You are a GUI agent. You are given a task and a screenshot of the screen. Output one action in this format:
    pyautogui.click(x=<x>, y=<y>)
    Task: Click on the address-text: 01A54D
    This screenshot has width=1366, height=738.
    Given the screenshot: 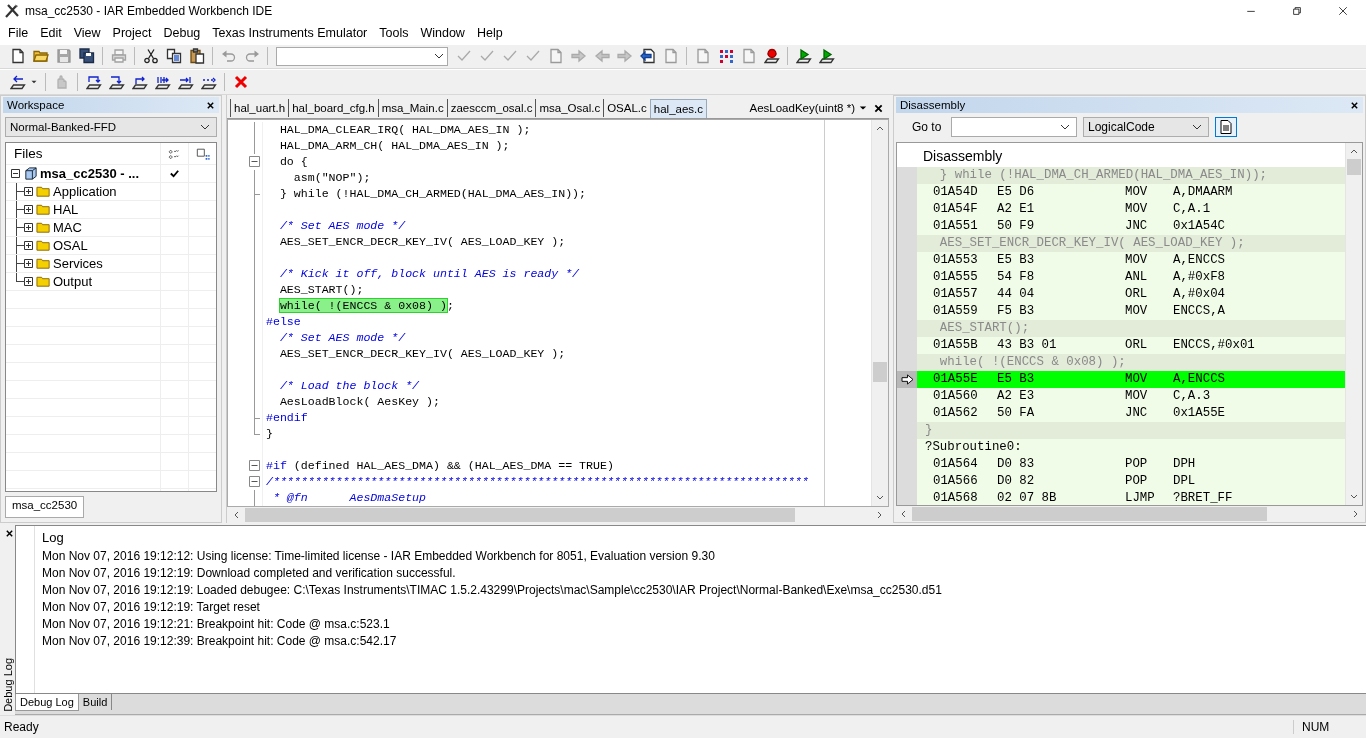 What is the action you would take?
    pyautogui.click(x=956, y=193)
    